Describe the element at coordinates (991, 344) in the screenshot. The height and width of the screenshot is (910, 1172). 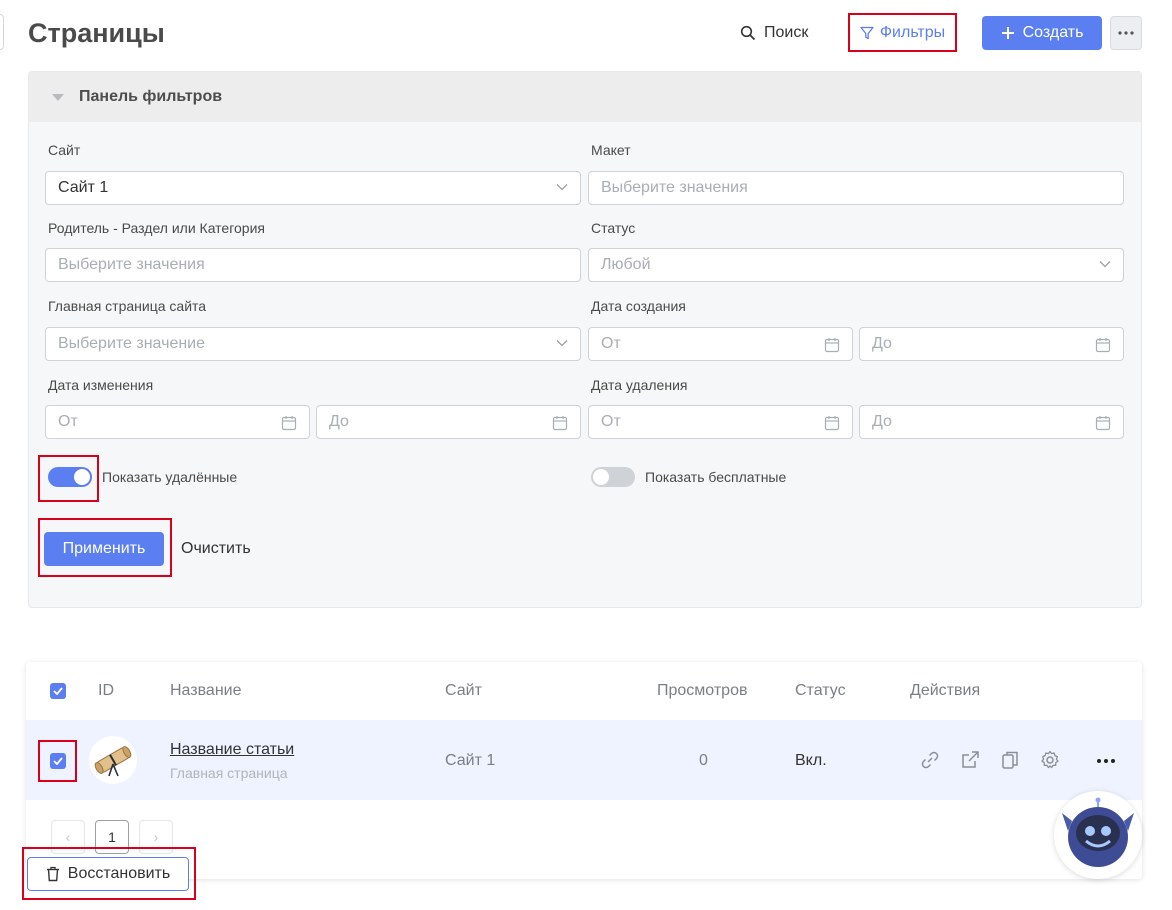
I see `created-to-date: До` at that location.